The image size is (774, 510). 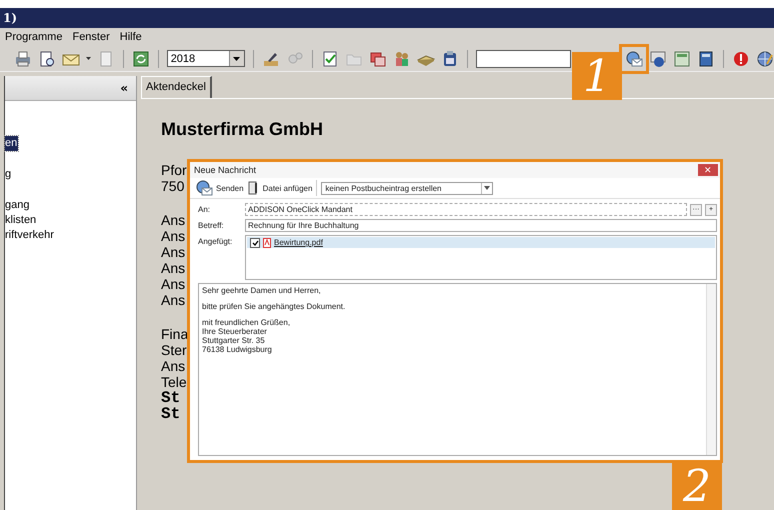 I want to click on document-text: Tele, so click(x=174, y=382).